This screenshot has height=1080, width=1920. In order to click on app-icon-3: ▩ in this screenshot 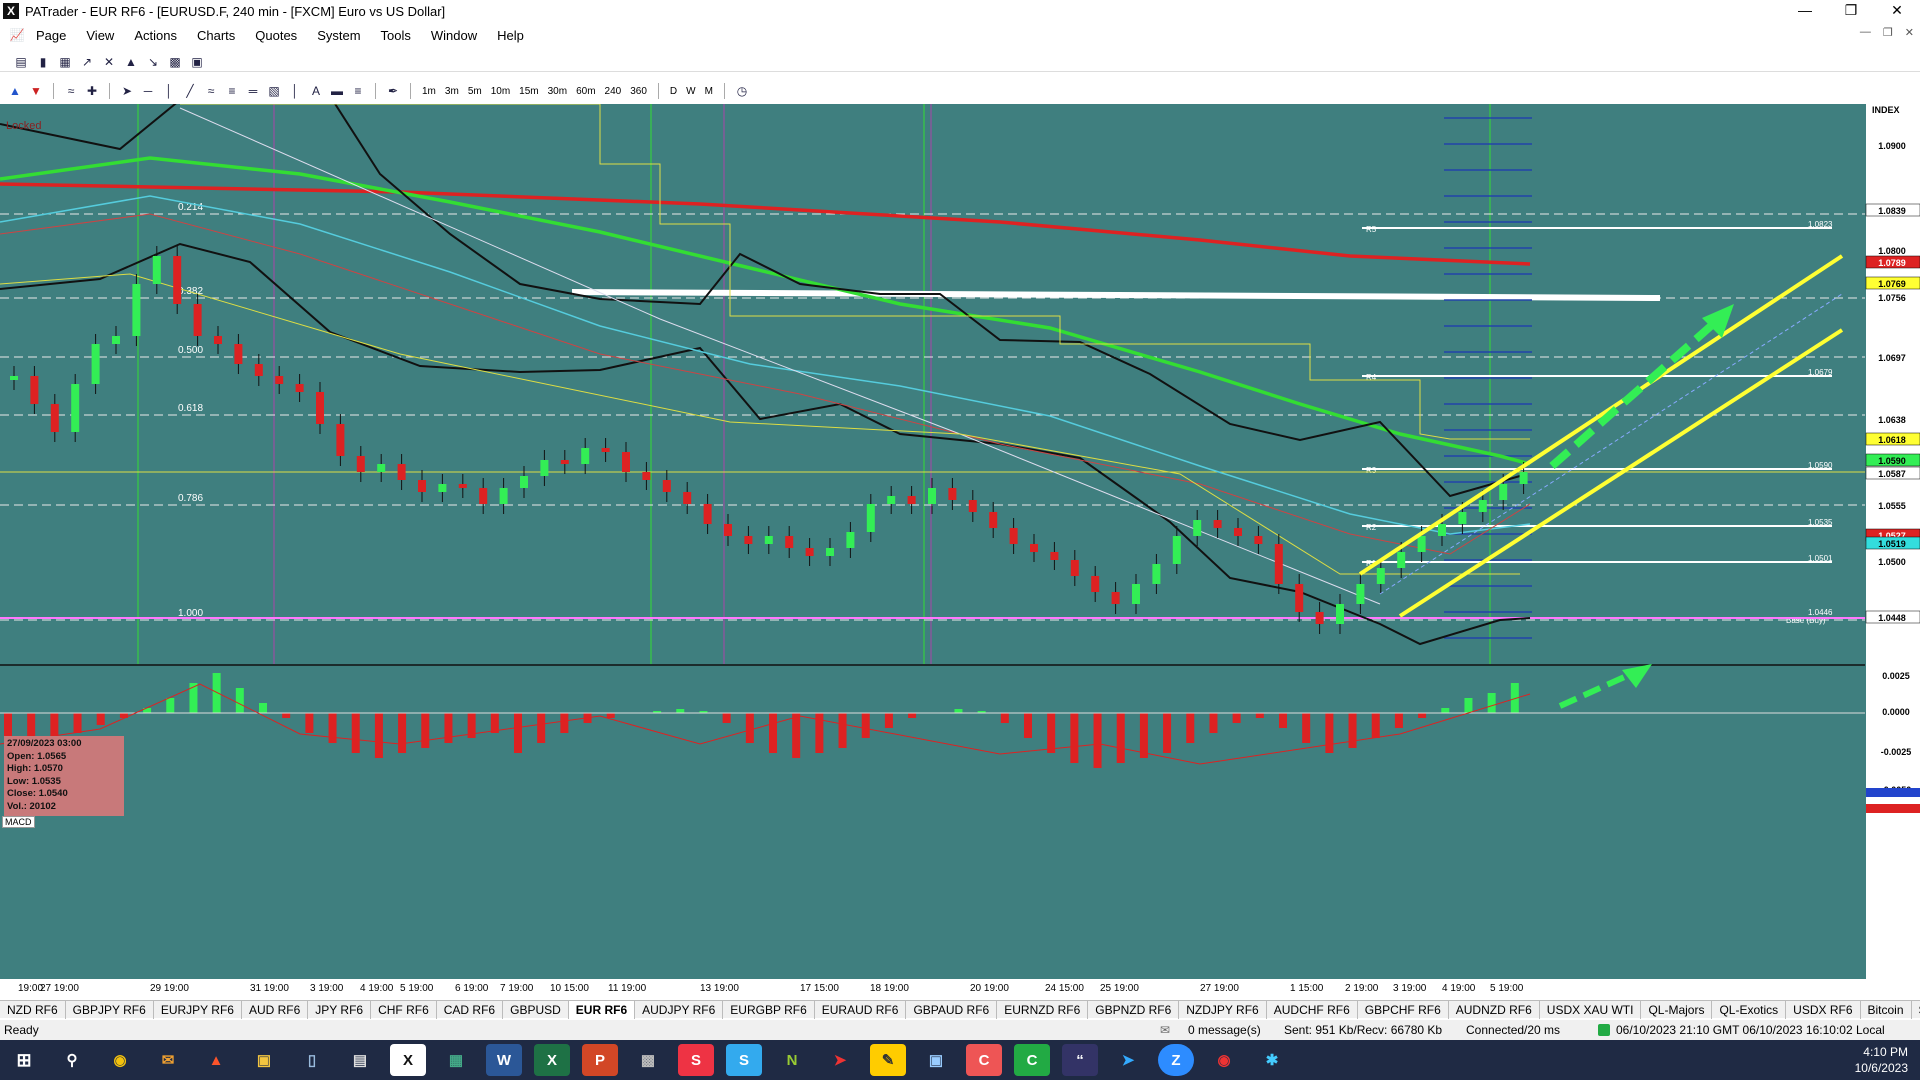, I will do `click(648, 1060)`.